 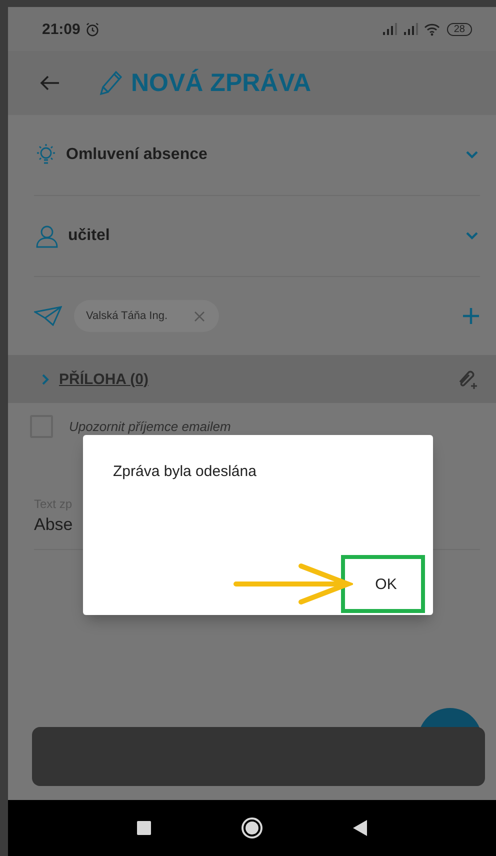 What do you see at coordinates (185, 471) in the screenshot?
I see `dialog-message: Zpráva byla odeslána` at bounding box center [185, 471].